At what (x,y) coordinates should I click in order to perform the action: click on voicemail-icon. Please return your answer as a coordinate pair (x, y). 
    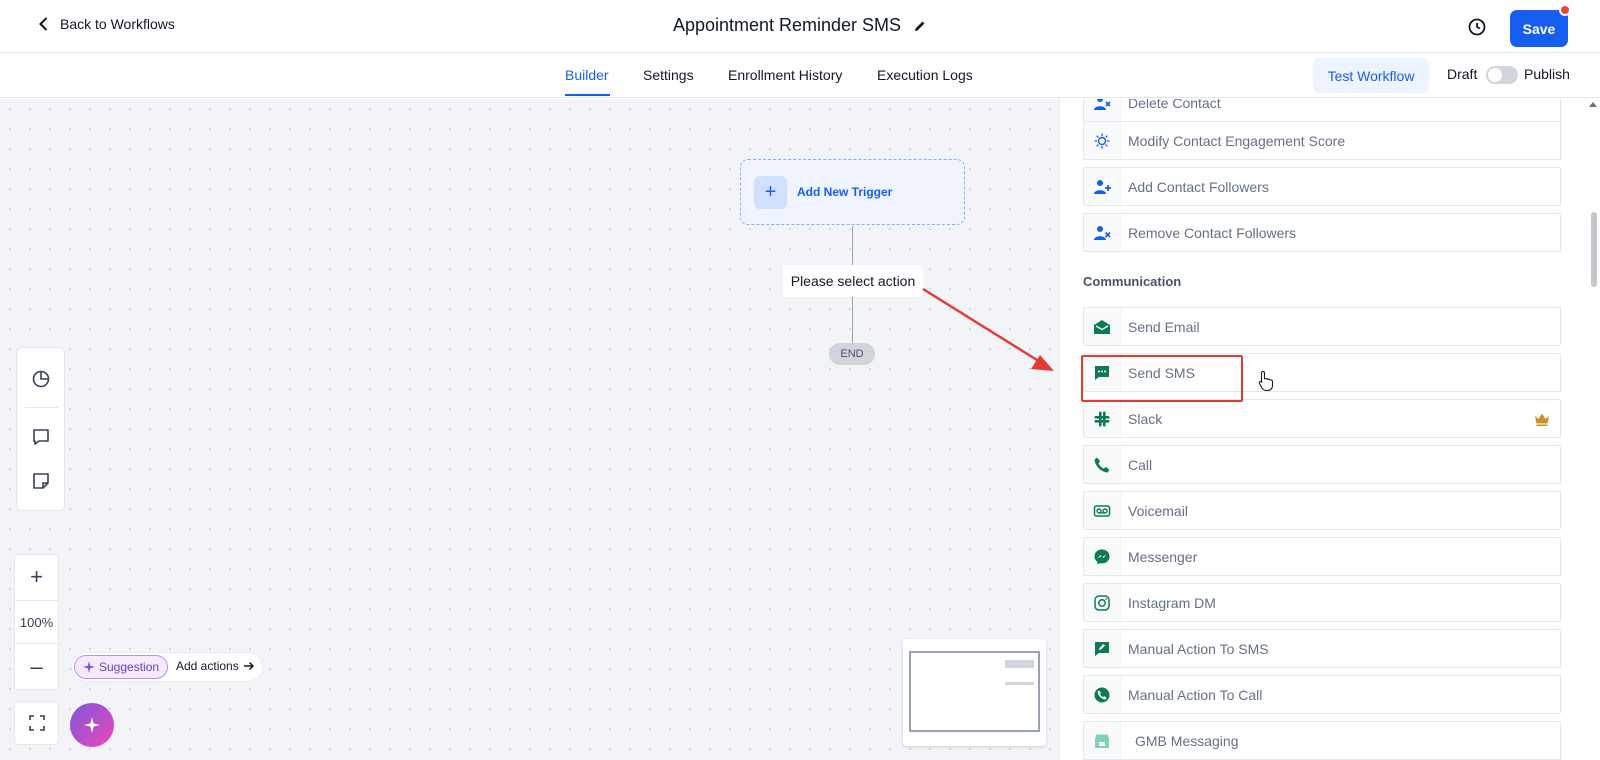
    Looking at the image, I should click on (1102, 510).